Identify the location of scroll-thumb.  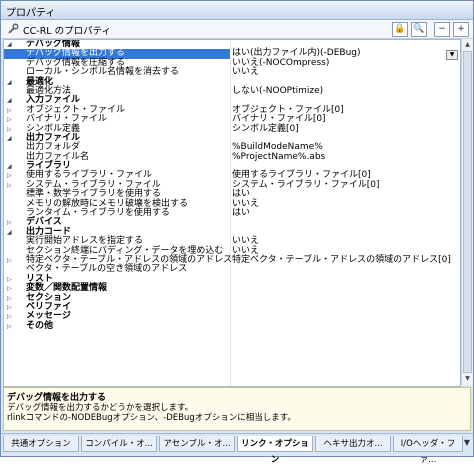
(467, 212).